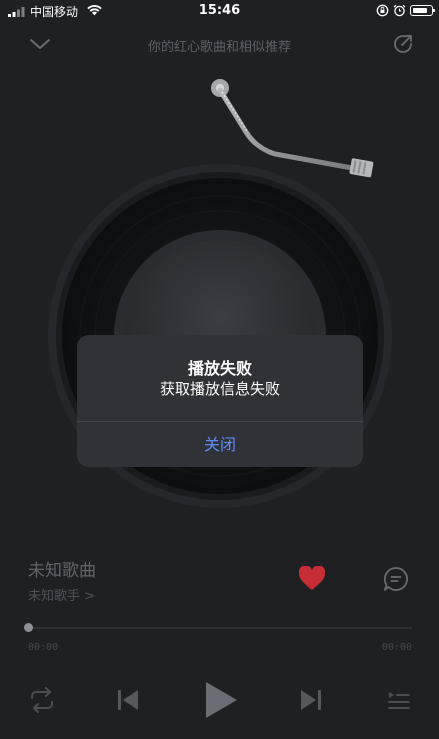 The height and width of the screenshot is (739, 439). What do you see at coordinates (219, 389) in the screenshot?
I see `dialog-message: 获取播放信息失败` at bounding box center [219, 389].